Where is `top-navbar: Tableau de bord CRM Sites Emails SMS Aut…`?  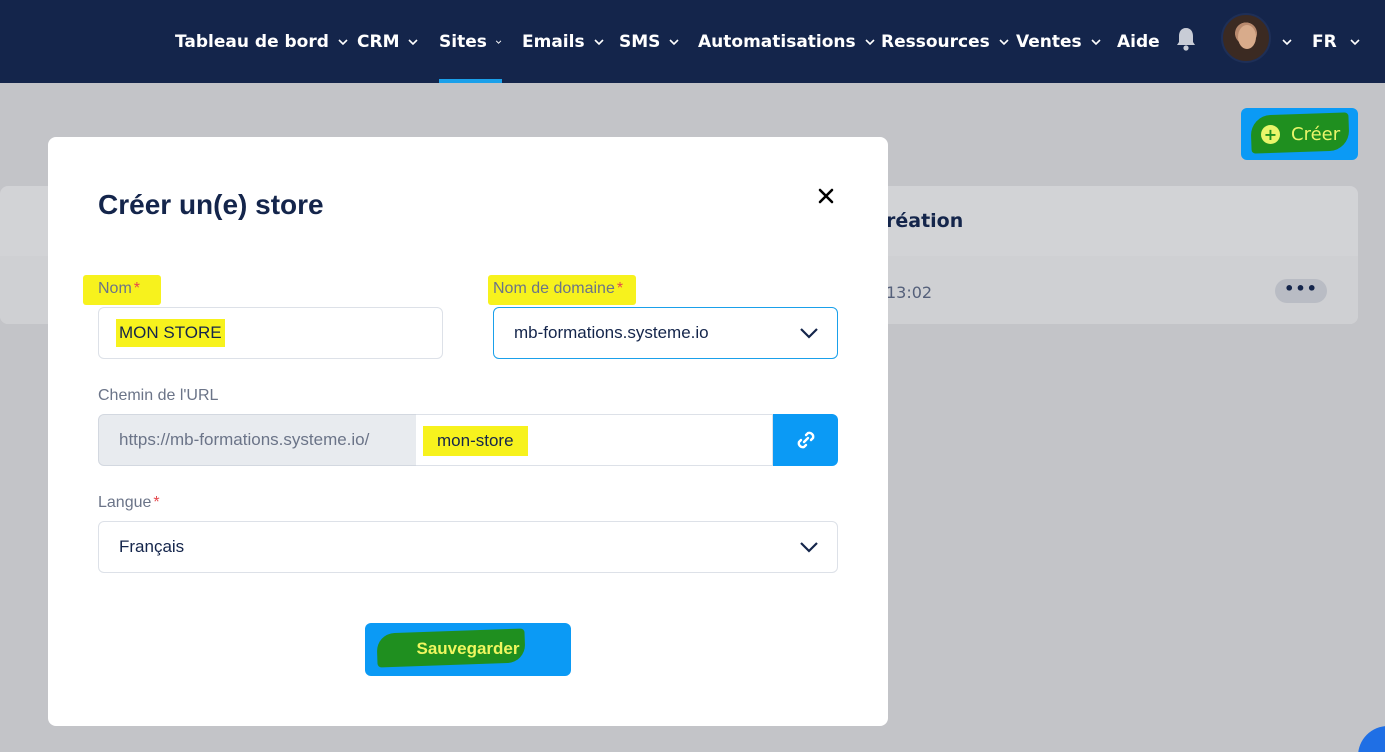
top-navbar: Tableau de bord CRM Sites Emails SMS Aut… is located at coordinates (692, 41).